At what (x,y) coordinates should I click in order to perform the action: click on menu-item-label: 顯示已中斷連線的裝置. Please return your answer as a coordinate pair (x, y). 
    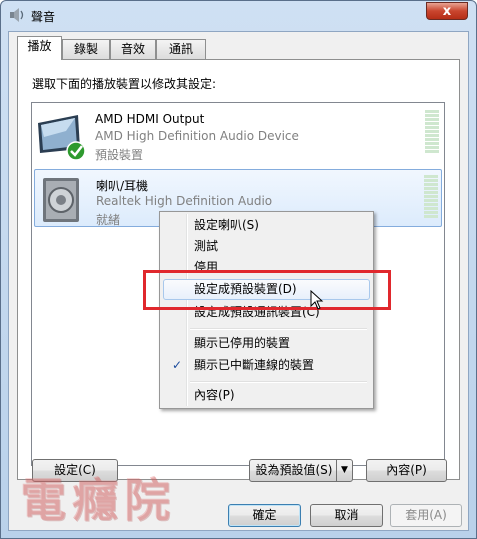
    Looking at the image, I should click on (254, 365).